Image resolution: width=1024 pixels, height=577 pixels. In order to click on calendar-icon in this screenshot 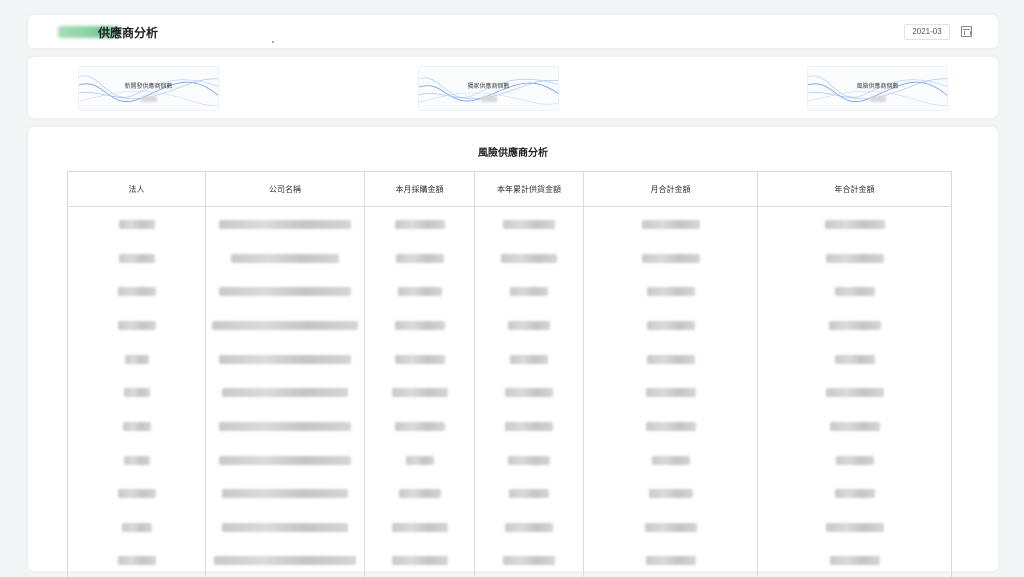, I will do `click(966, 31)`.